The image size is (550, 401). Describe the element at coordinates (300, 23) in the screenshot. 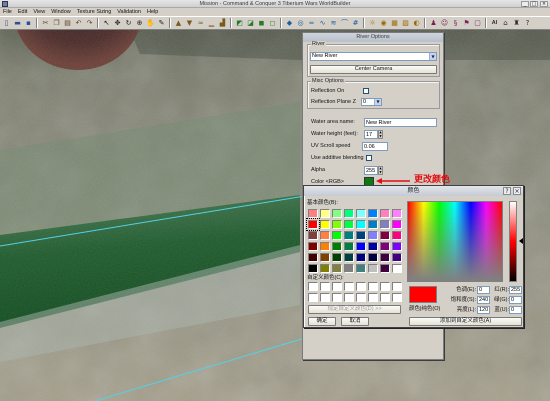

I see `waypoint-icon: ◎` at that location.